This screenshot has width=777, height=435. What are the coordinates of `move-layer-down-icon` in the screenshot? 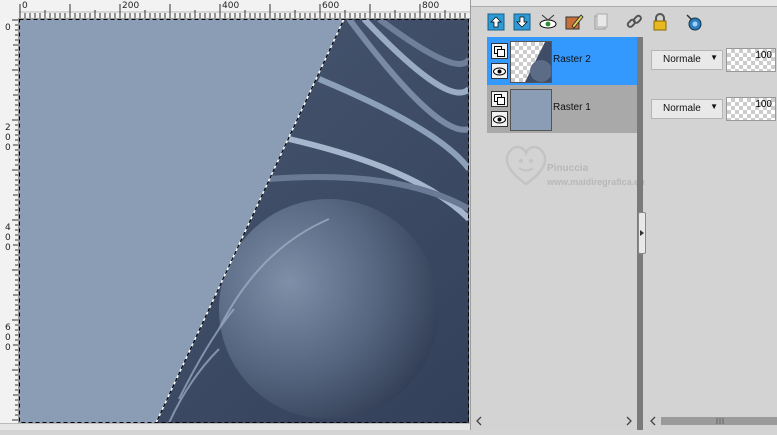 It's located at (522, 22).